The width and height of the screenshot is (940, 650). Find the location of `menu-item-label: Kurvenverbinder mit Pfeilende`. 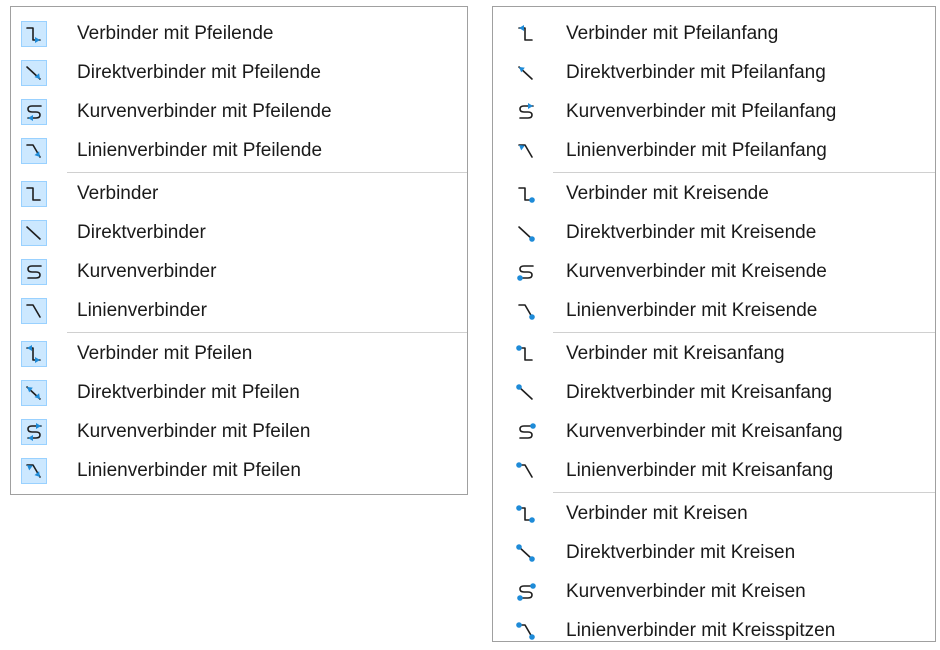

menu-item-label: Kurvenverbinder mit Pfeilende is located at coordinates (204, 111).